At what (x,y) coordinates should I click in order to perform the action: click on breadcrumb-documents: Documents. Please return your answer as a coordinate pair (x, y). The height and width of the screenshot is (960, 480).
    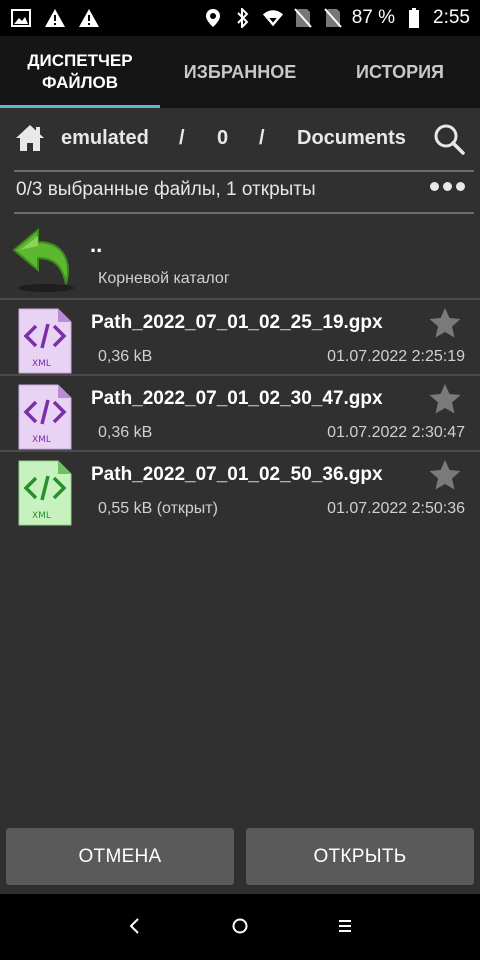
    Looking at the image, I should click on (351, 138).